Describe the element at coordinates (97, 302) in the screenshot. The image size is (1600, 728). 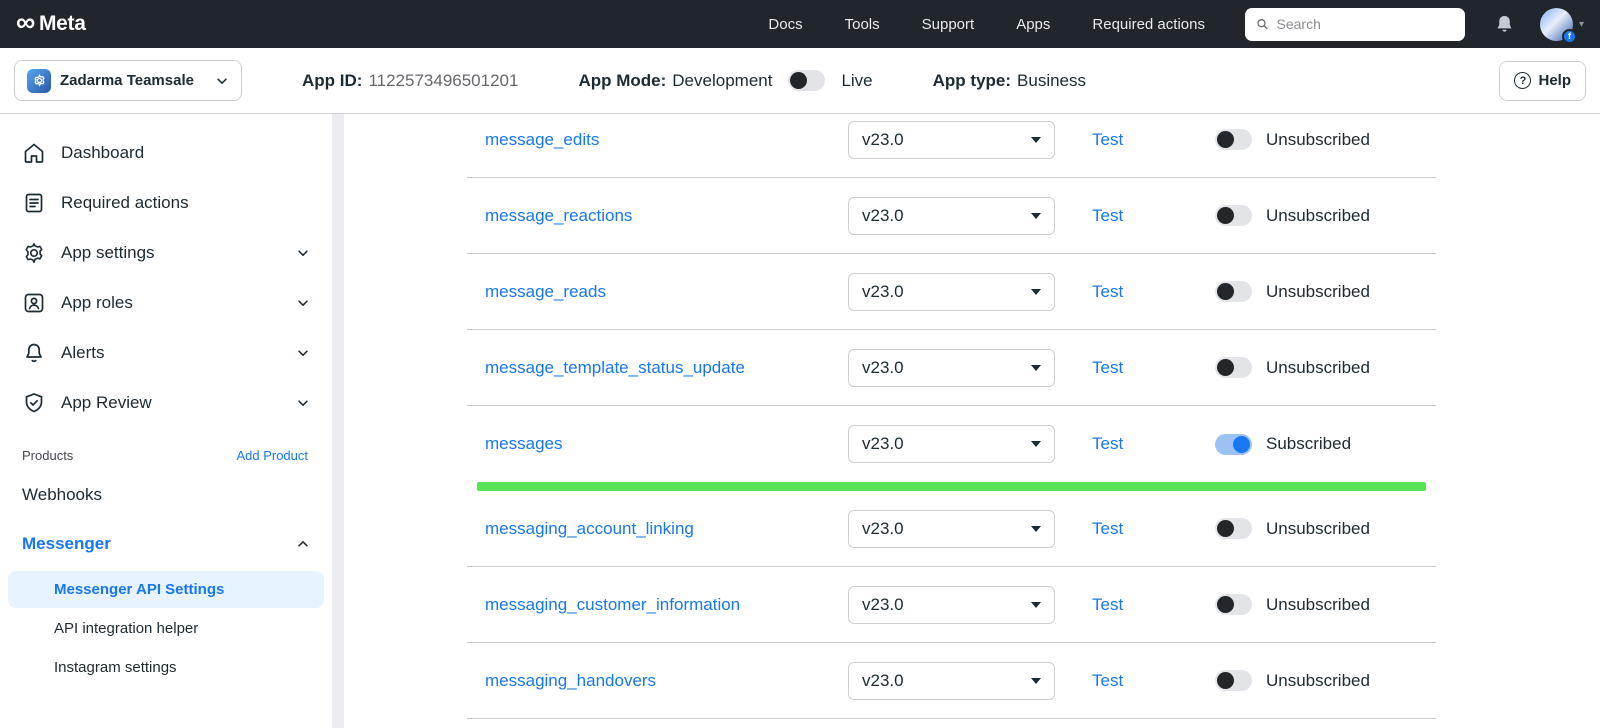
I see `sidebar-item-label: App roles` at that location.